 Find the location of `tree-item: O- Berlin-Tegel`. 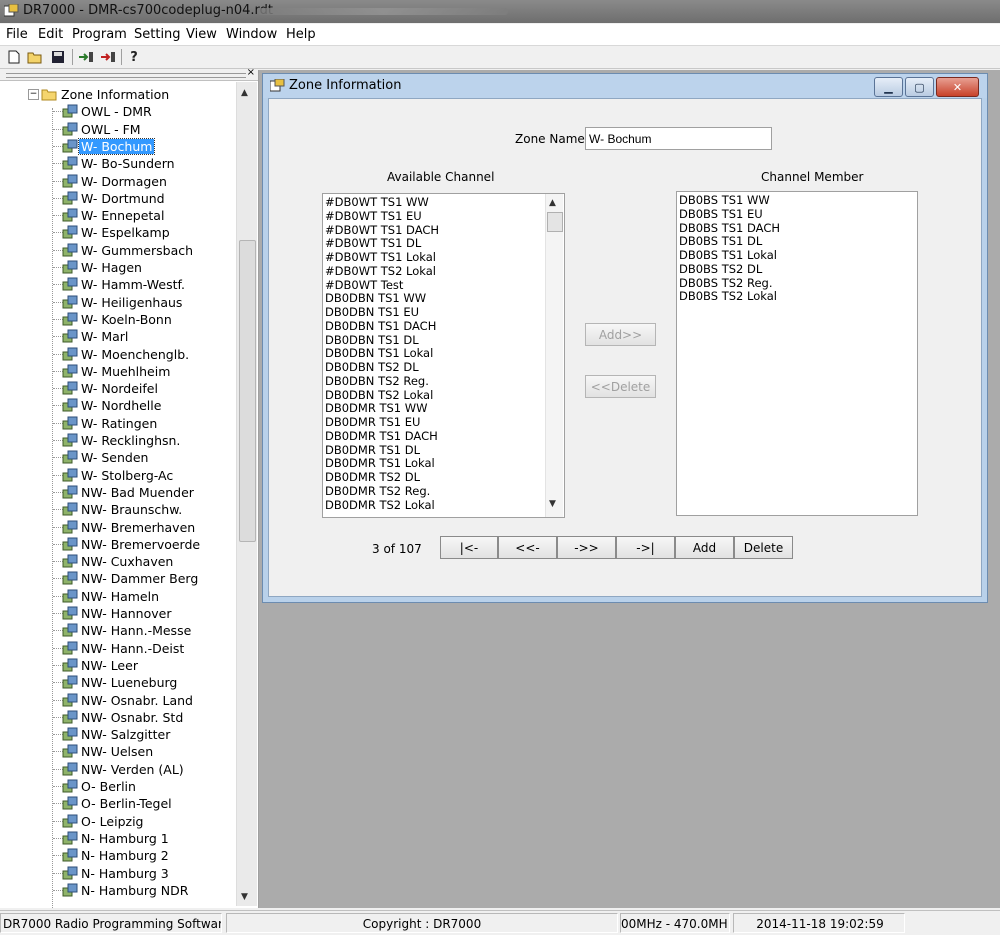

tree-item: O- Berlin-Tegel is located at coordinates (118, 803).